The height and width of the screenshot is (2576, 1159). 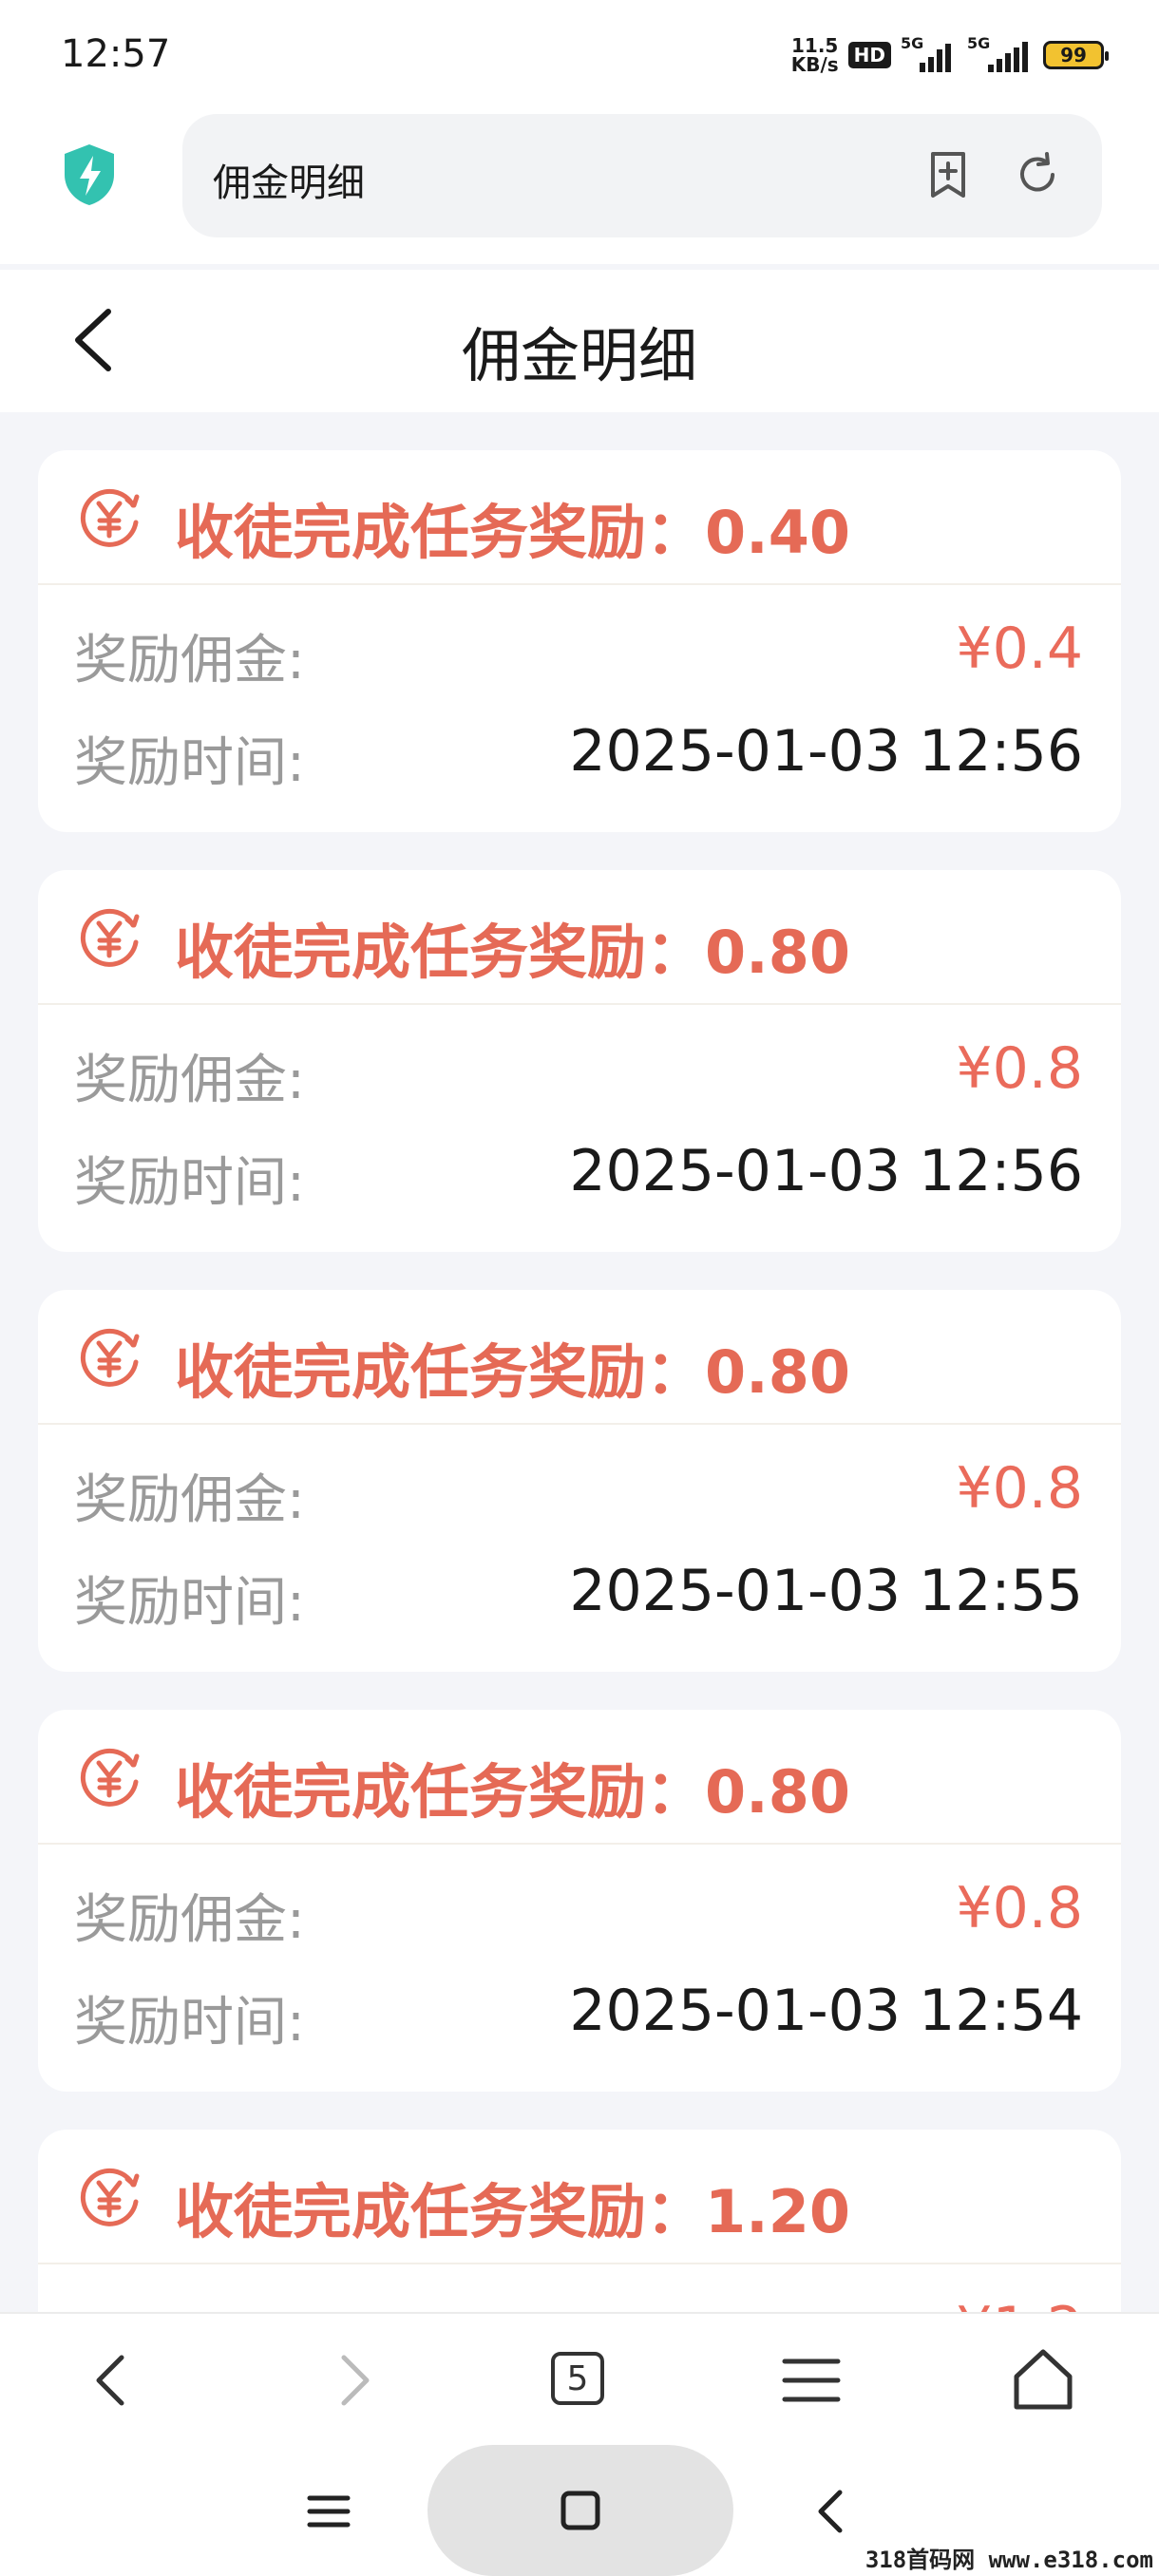 What do you see at coordinates (89, 174) in the screenshot?
I see `shield-icon` at bounding box center [89, 174].